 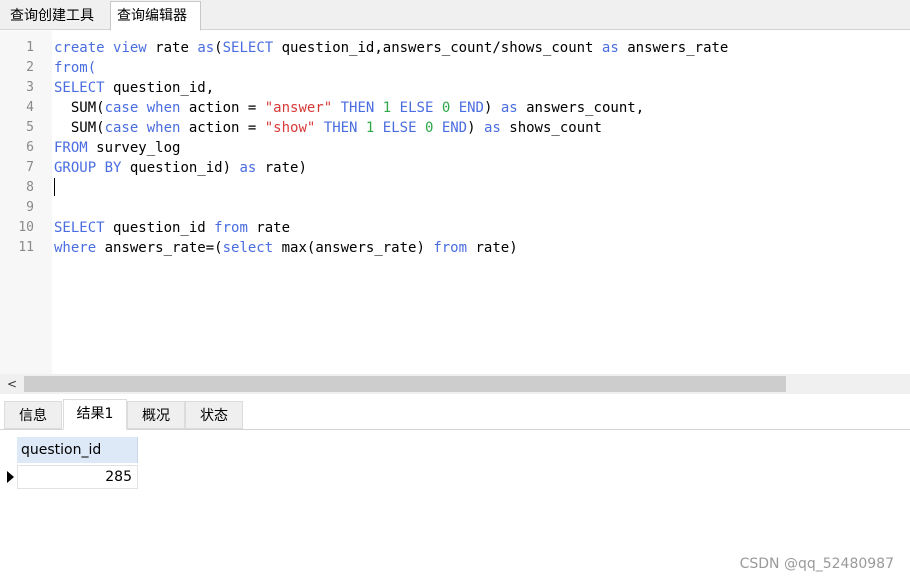 What do you see at coordinates (248, 248) in the screenshot?
I see `code-token: select` at bounding box center [248, 248].